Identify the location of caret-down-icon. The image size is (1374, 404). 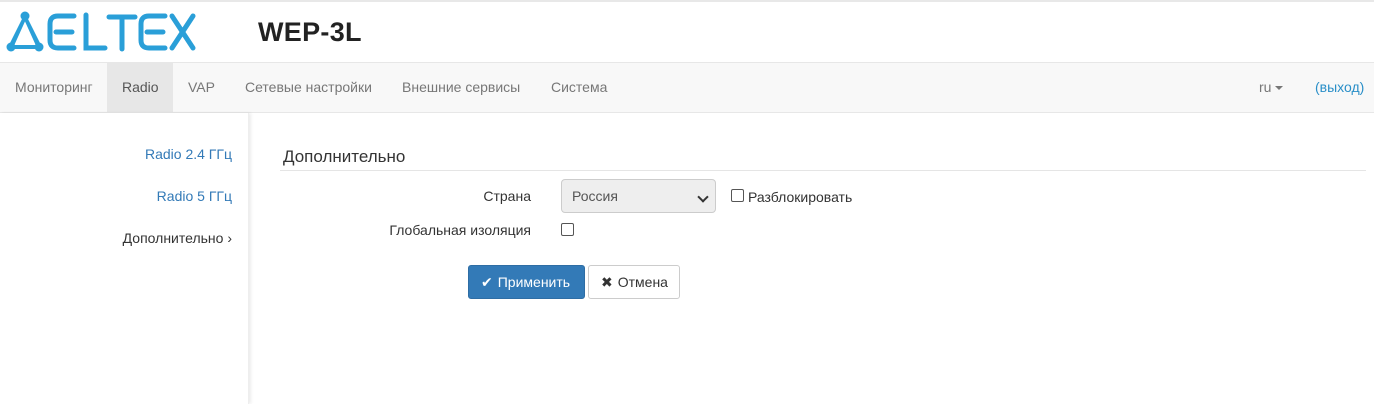
(1279, 88).